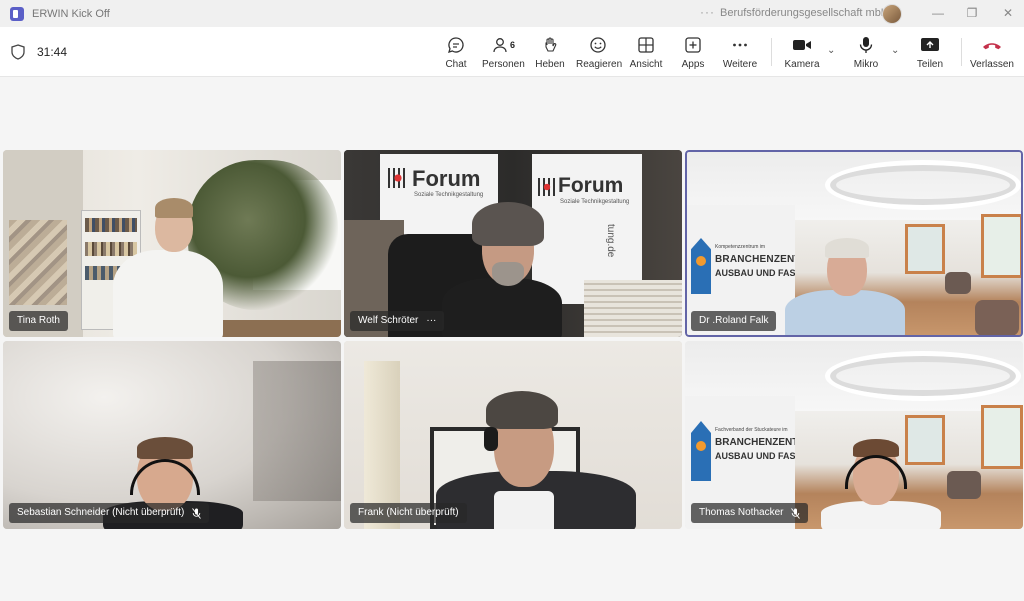 The width and height of the screenshot is (1024, 601). I want to click on participant-name: Welf Schröter, so click(388, 320).